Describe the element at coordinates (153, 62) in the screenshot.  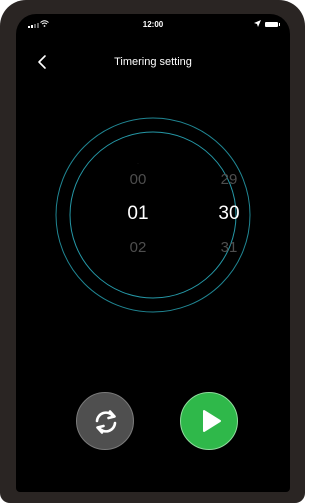
I see `page-title: Timering setting` at that location.